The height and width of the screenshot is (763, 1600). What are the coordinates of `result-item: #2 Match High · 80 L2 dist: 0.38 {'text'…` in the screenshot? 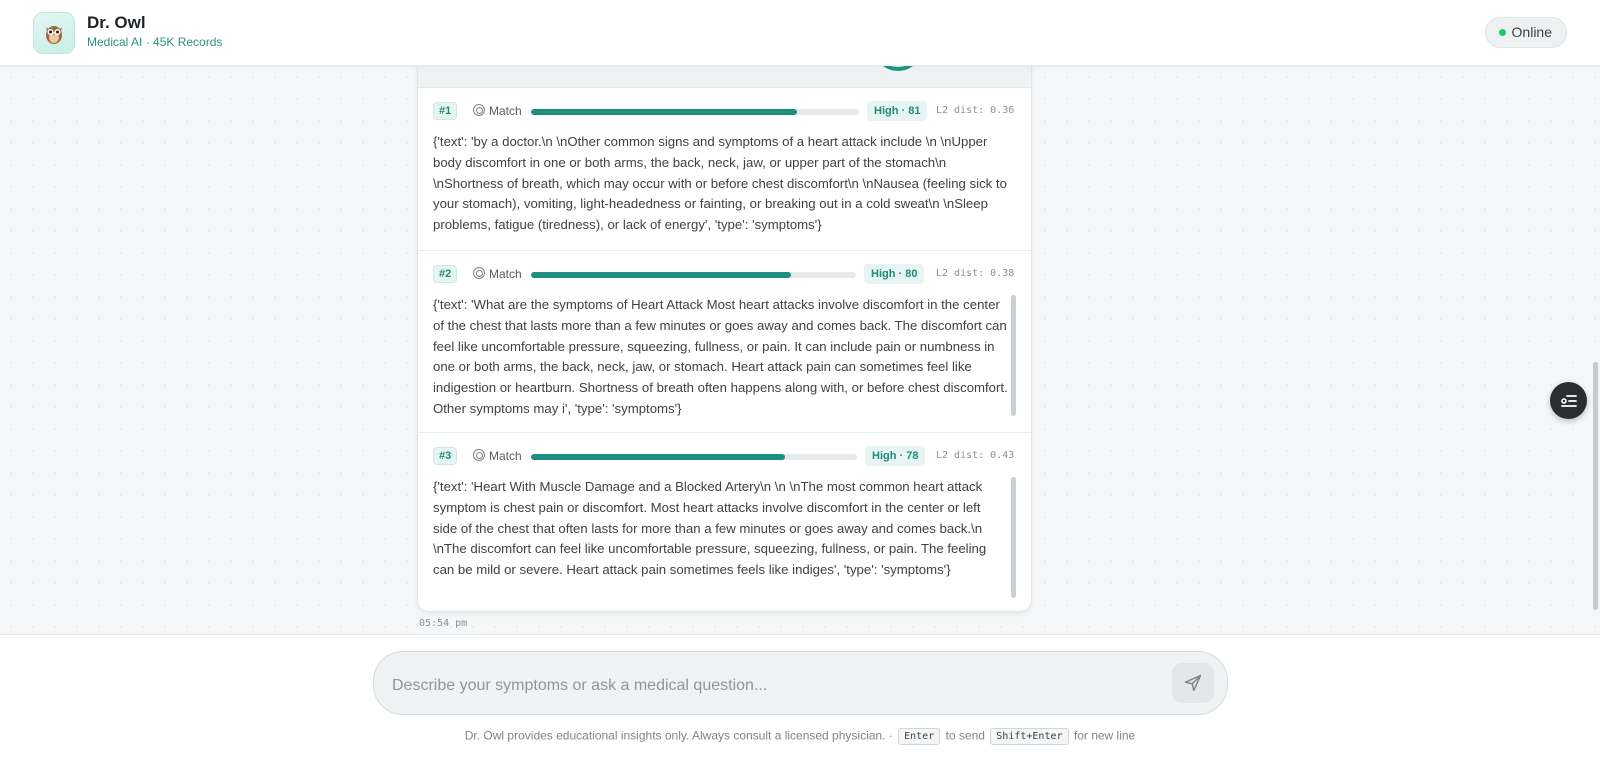 It's located at (724, 342).